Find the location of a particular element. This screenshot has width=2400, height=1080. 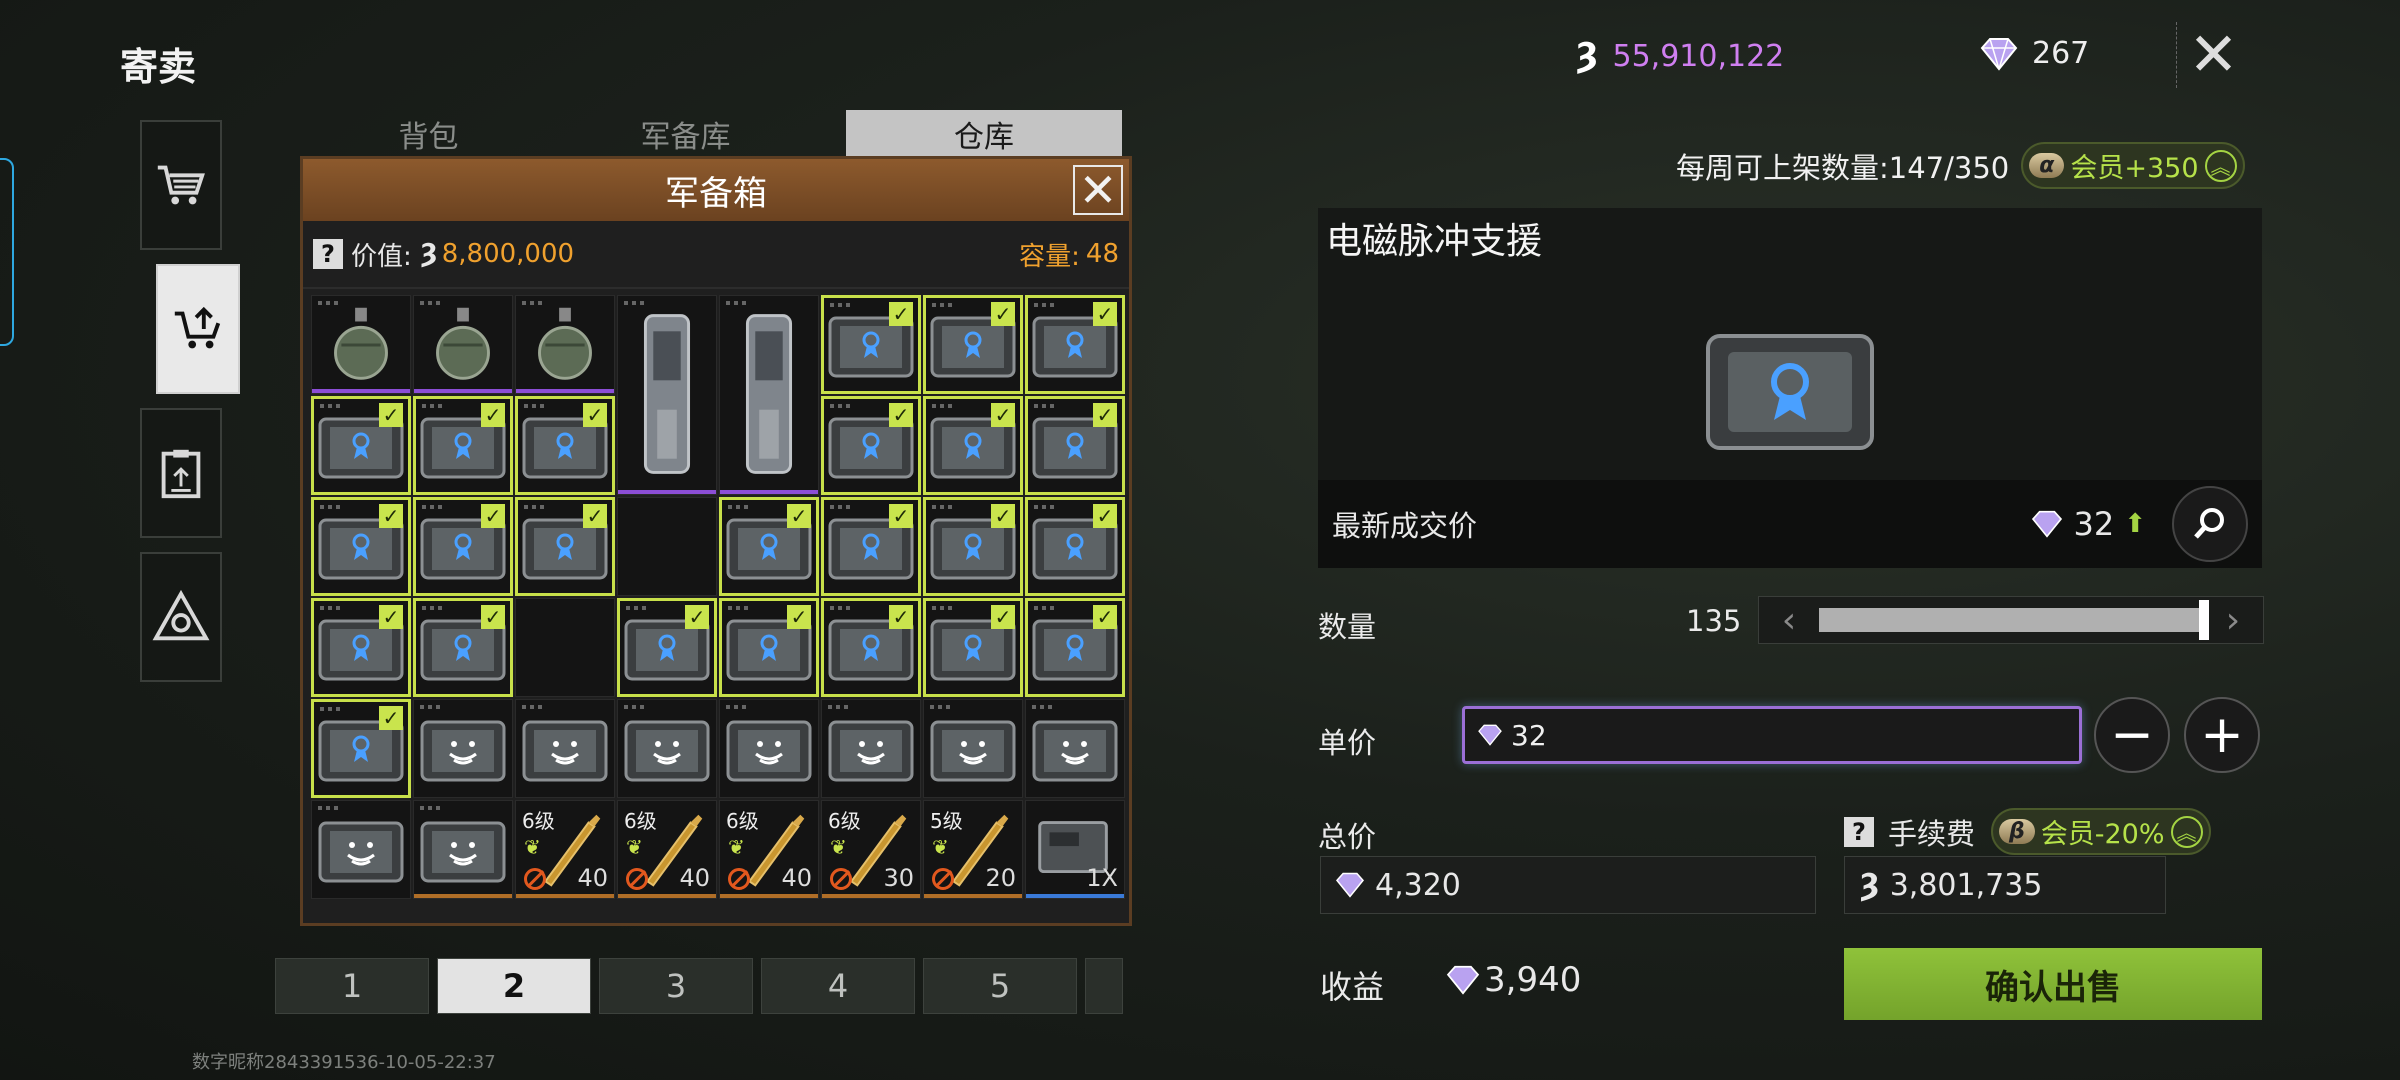

page-button: 4 is located at coordinates (838, 986).